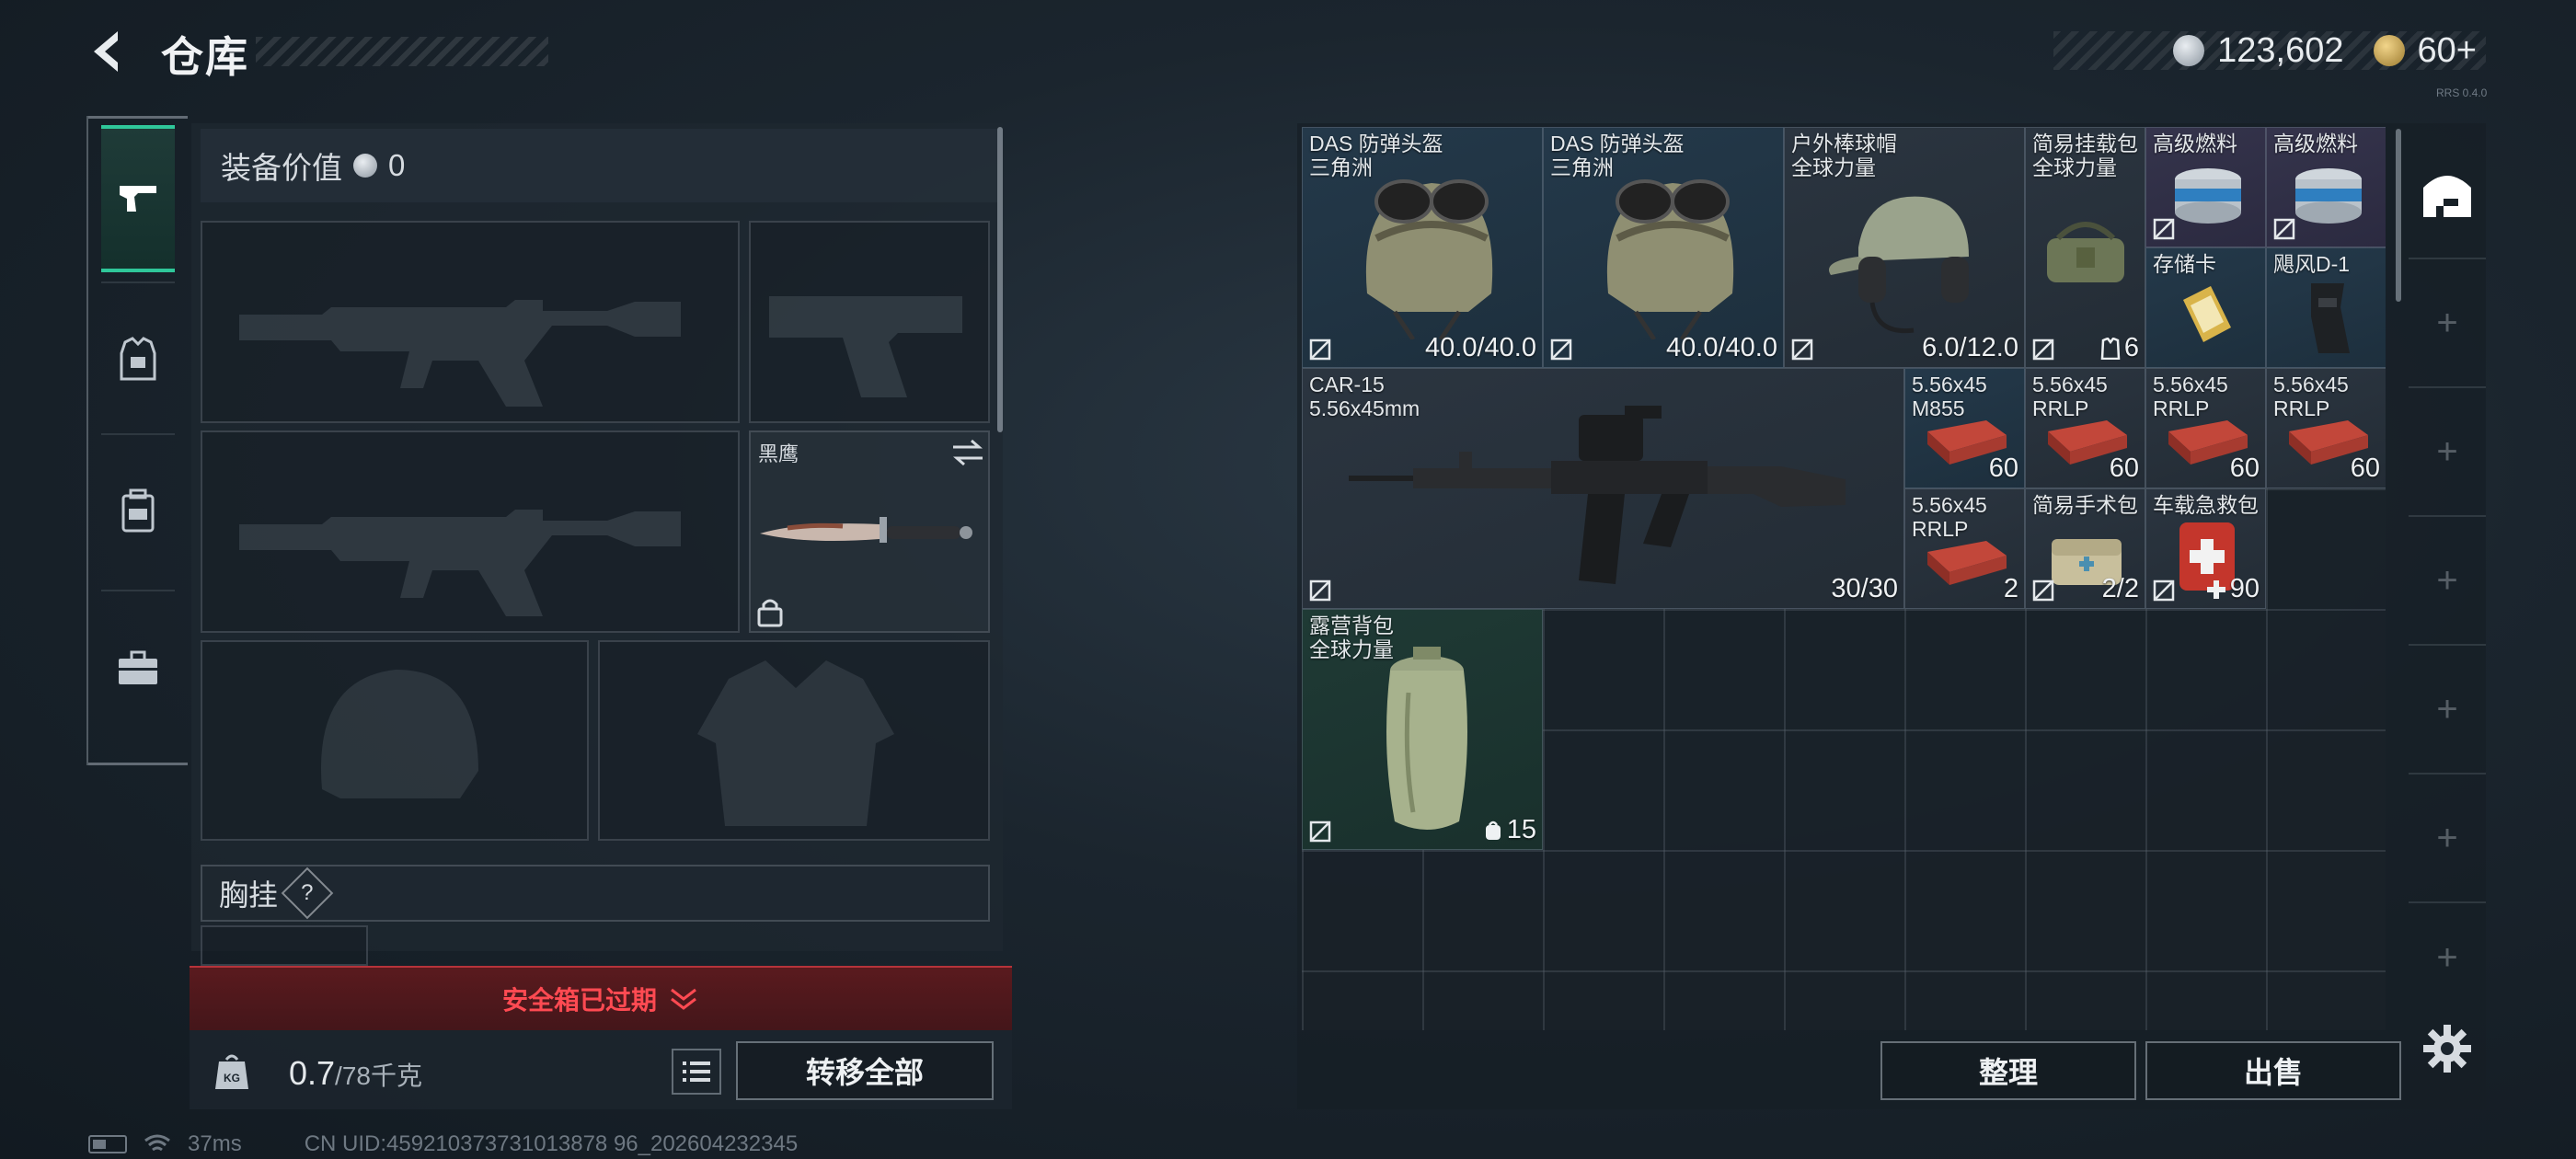 This screenshot has height=1159, width=2576. I want to click on tab-case, so click(138, 667).